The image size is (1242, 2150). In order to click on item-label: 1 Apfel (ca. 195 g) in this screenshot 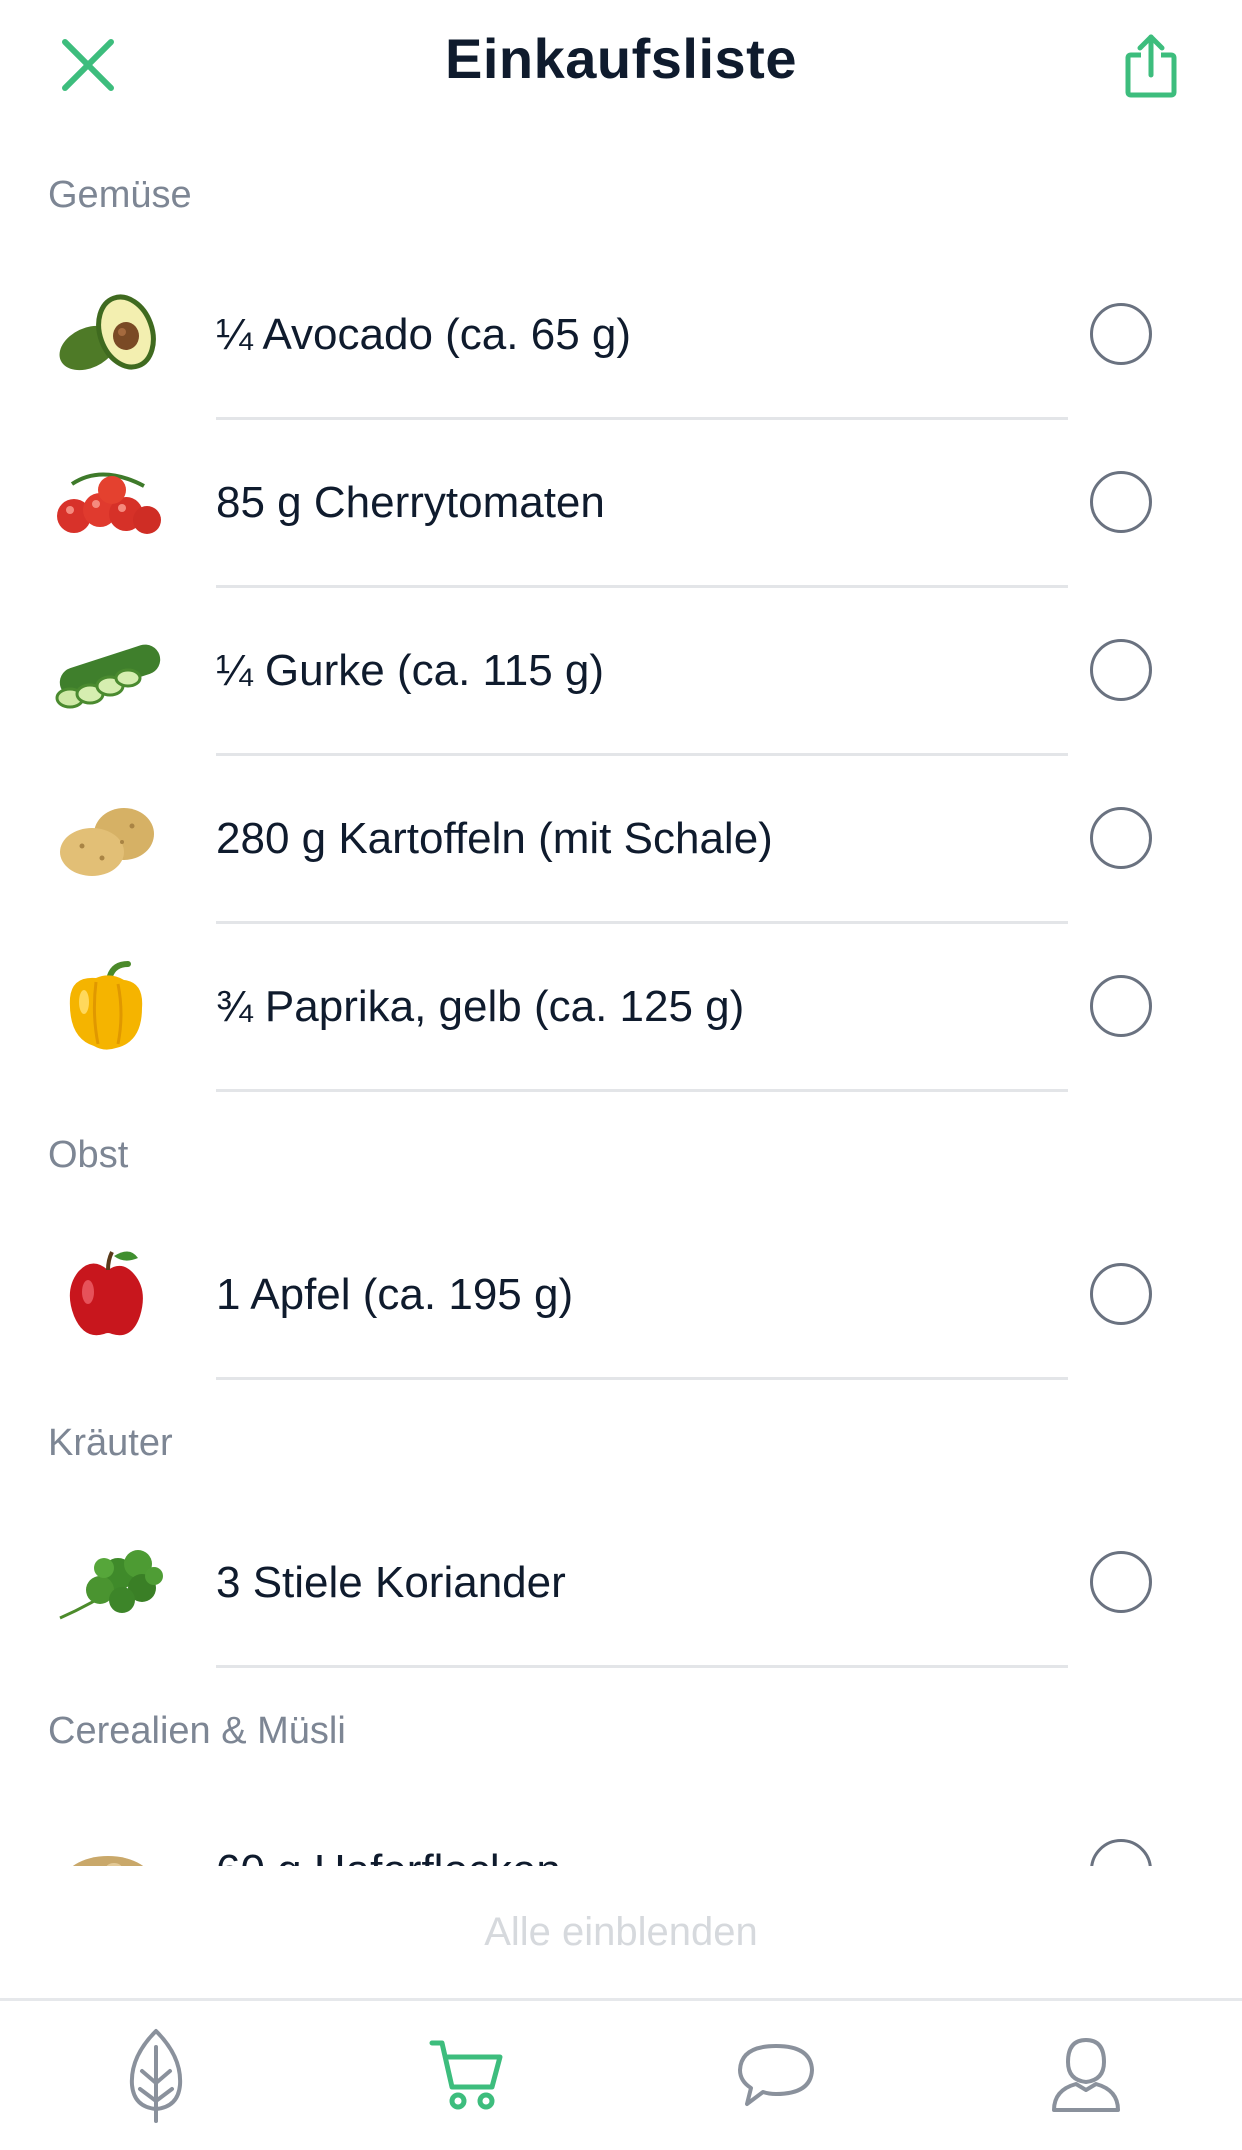, I will do `click(395, 1294)`.